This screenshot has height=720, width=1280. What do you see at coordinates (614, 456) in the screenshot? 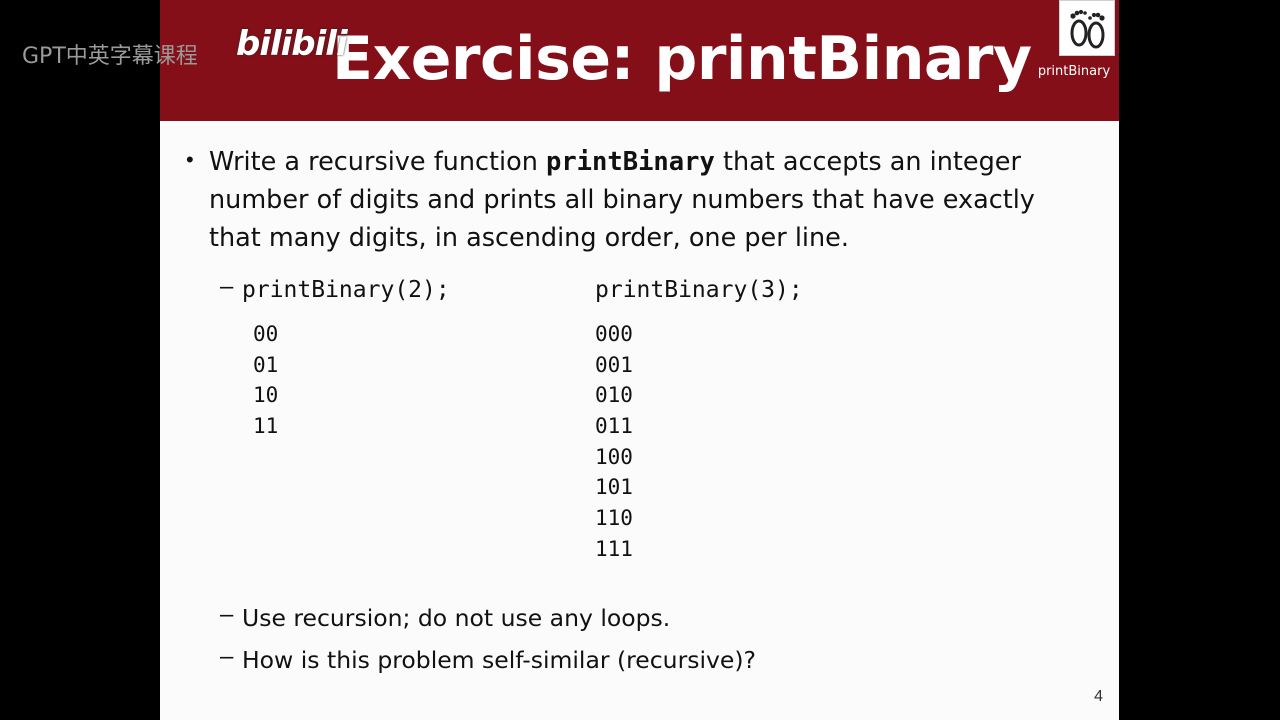
I see `output-line: 100` at bounding box center [614, 456].